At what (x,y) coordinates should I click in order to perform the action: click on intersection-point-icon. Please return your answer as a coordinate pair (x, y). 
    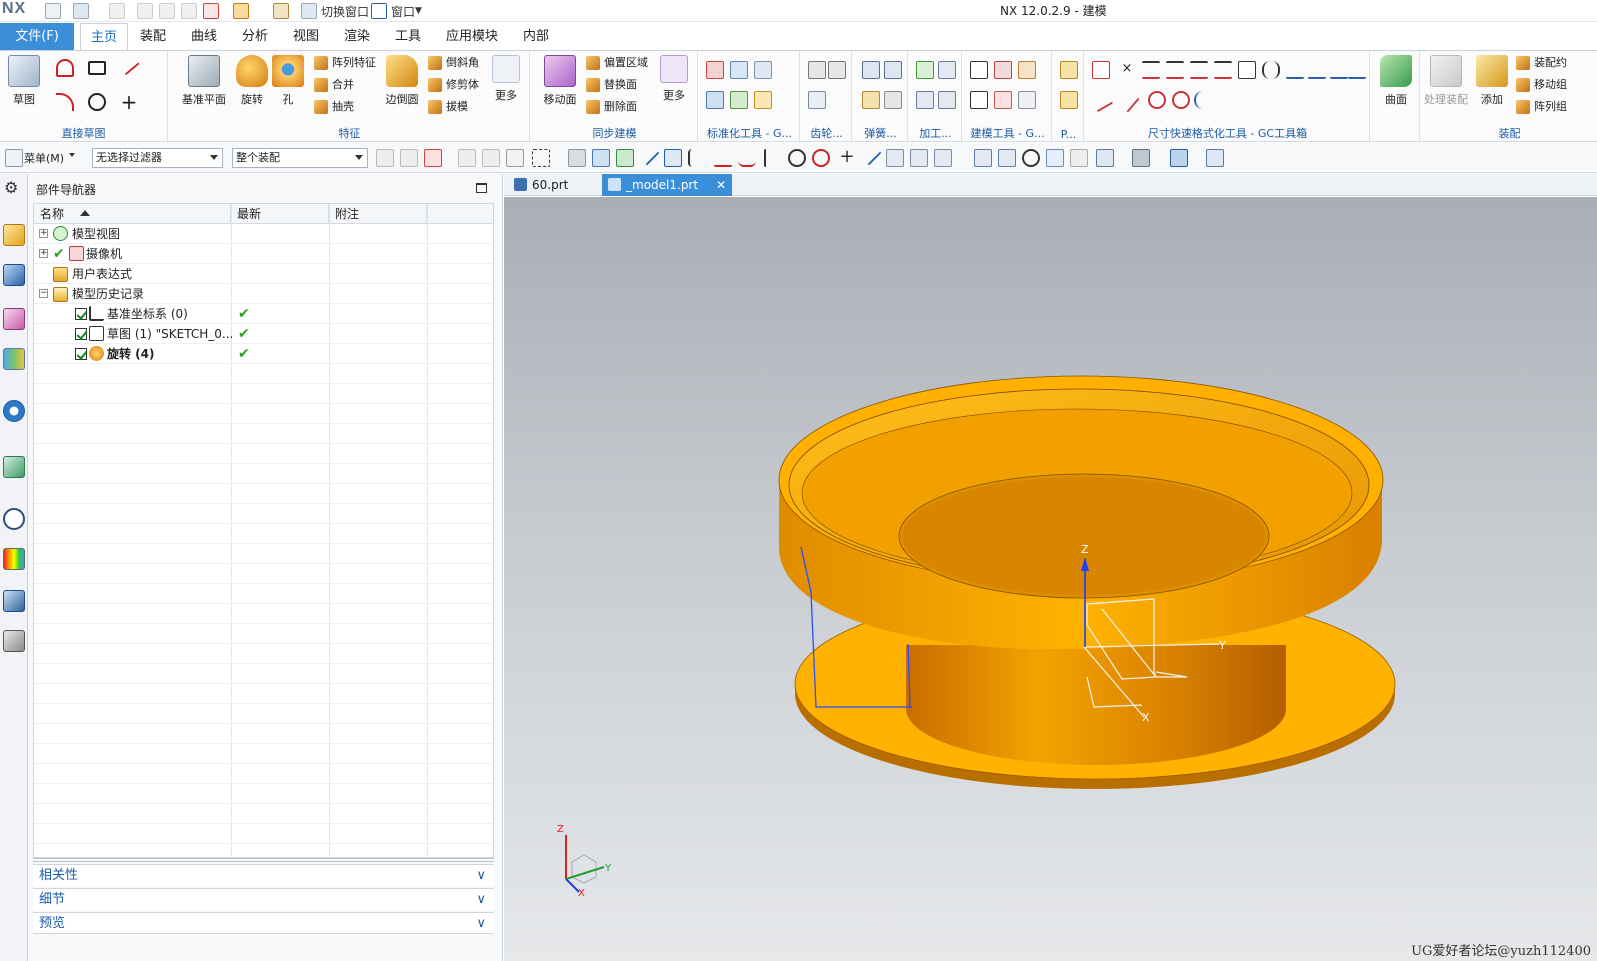
    Looking at the image, I should click on (723, 158).